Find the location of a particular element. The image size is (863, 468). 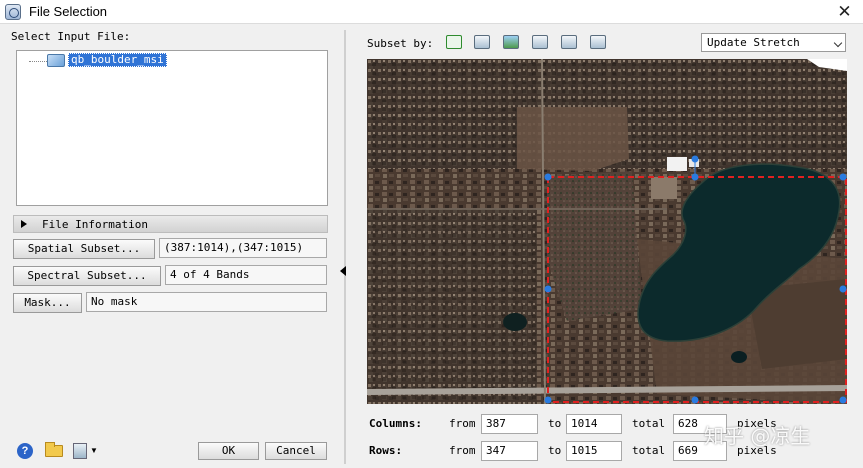

file-information-toggle: File Information is located at coordinates (170, 224).